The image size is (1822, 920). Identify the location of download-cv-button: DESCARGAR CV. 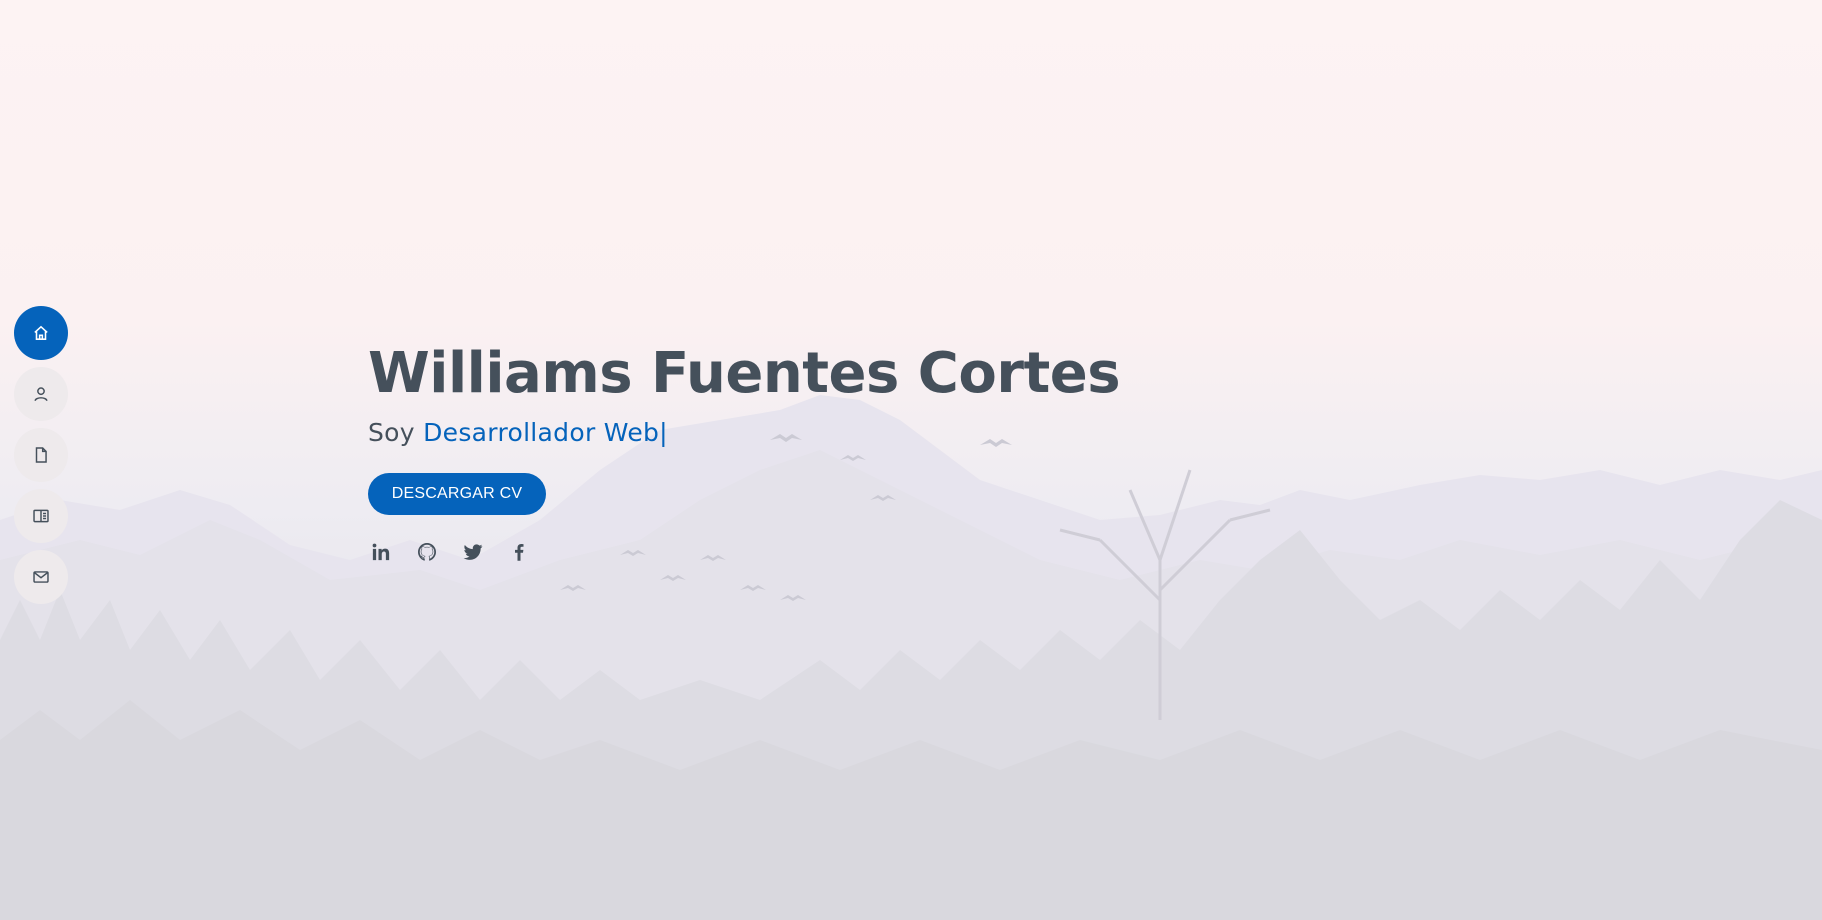
(457, 494).